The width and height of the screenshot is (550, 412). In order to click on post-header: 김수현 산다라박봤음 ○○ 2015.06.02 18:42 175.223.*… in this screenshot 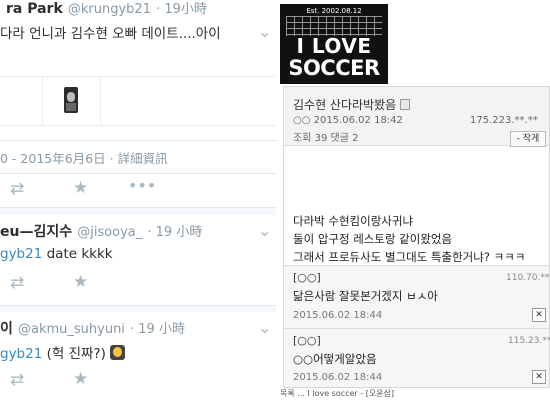, I will do `click(416, 117)`.